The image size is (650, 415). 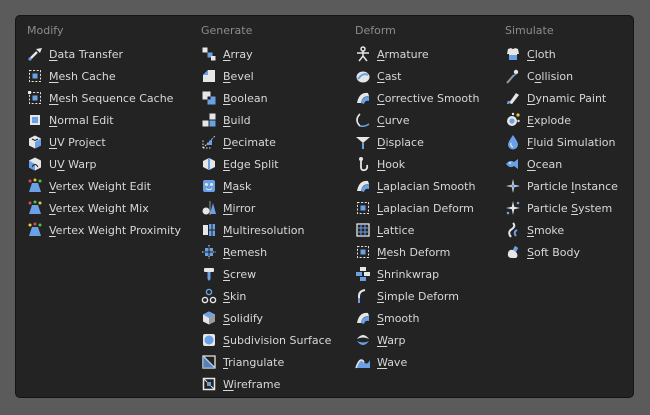 What do you see at coordinates (513, 208) in the screenshot?
I see `particle-system-icon` at bounding box center [513, 208].